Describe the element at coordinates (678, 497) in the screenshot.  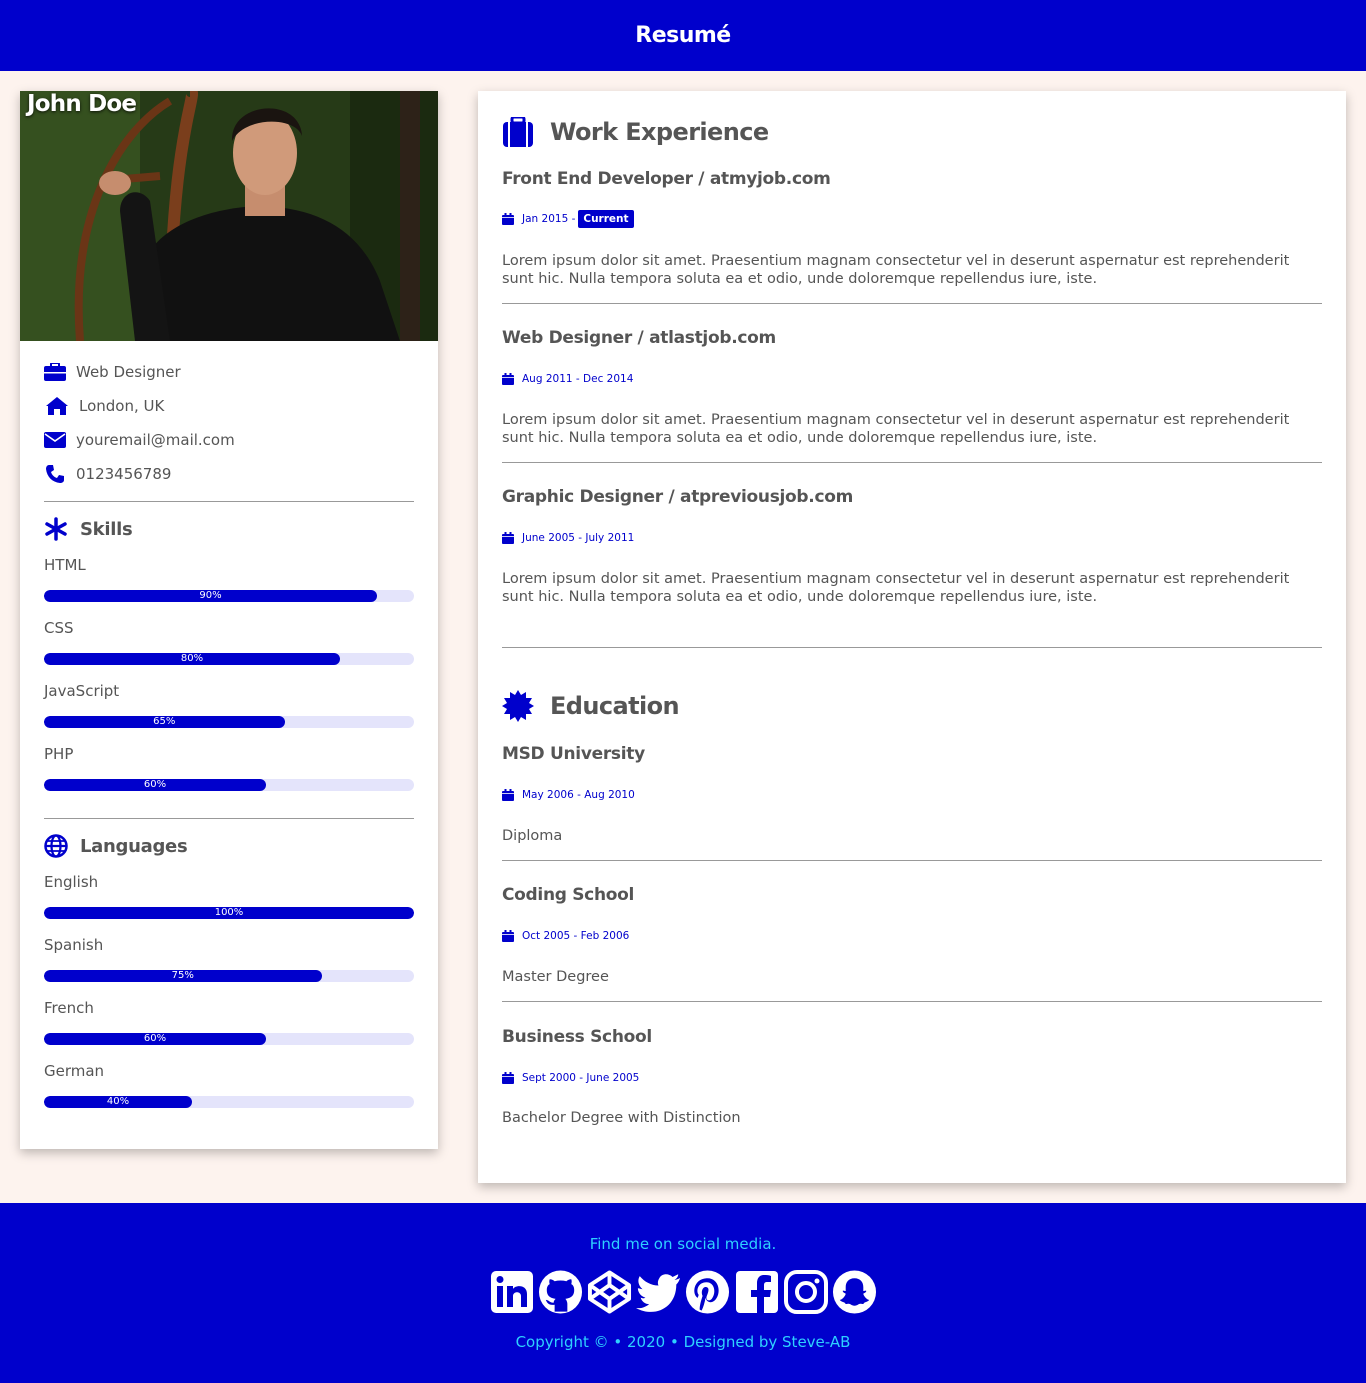
I see `work-entry-title: Graphic Designer / atpreviousjob.com` at that location.